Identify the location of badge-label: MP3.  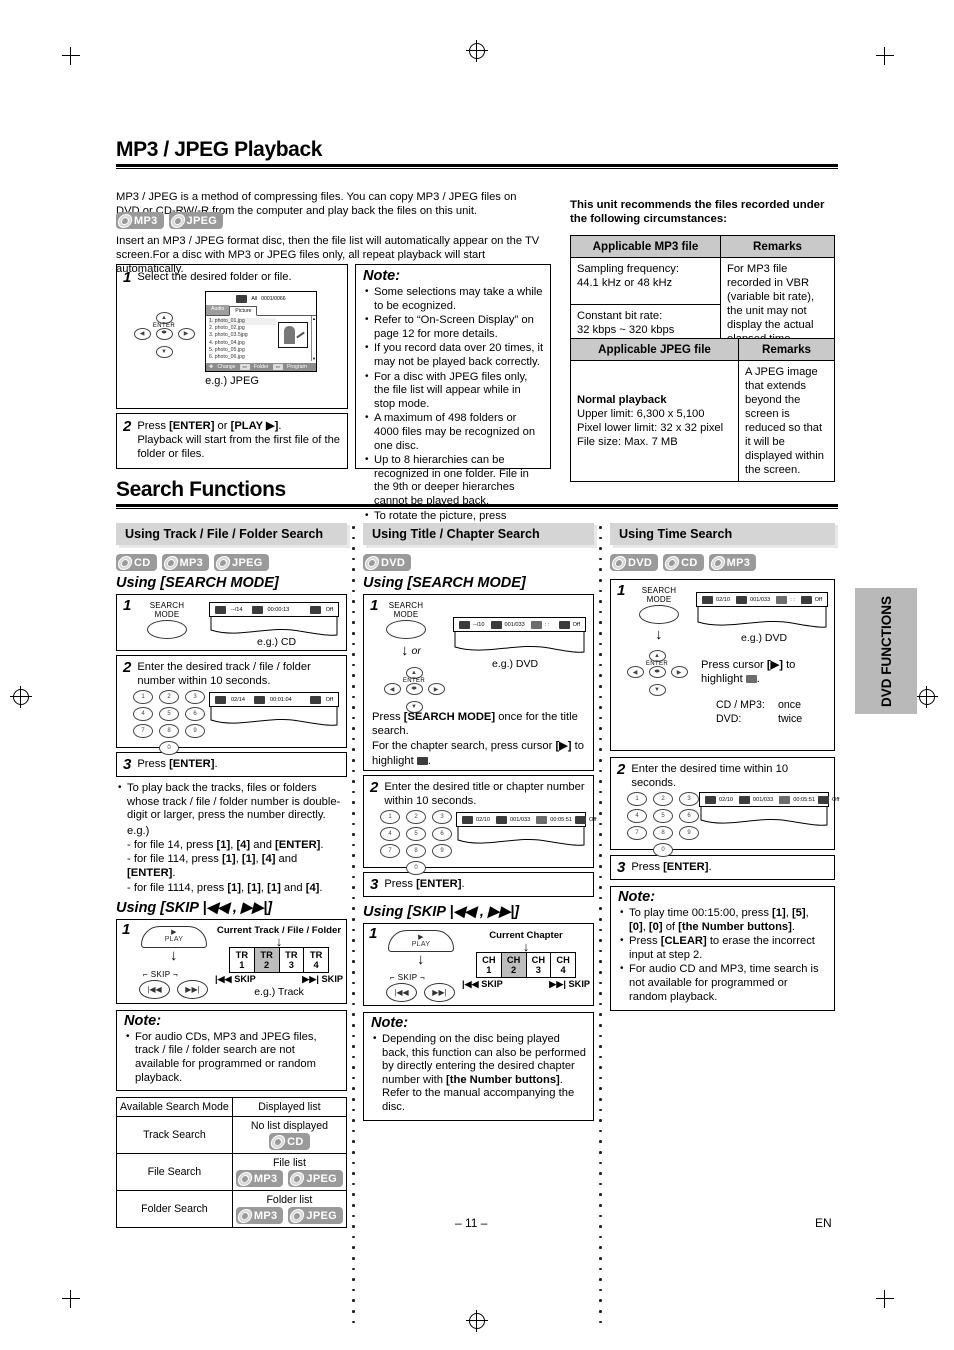
(265, 1178).